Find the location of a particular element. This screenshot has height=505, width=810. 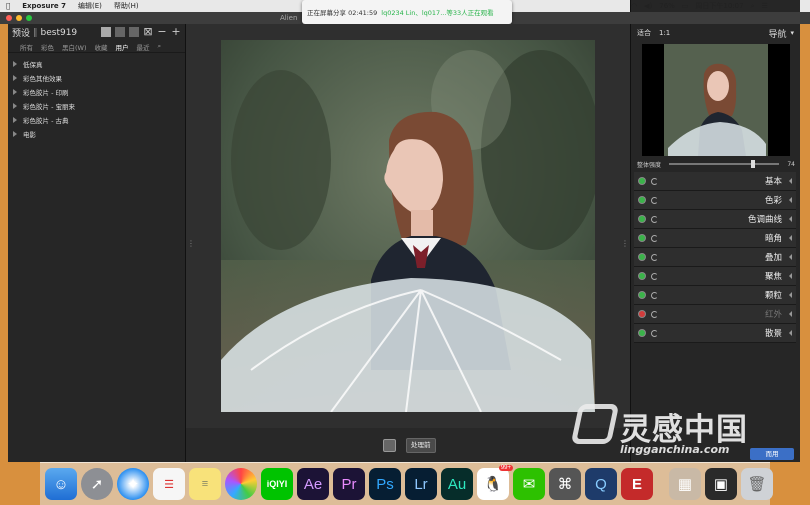

minus-icon: − is located at coordinates (162, 31).